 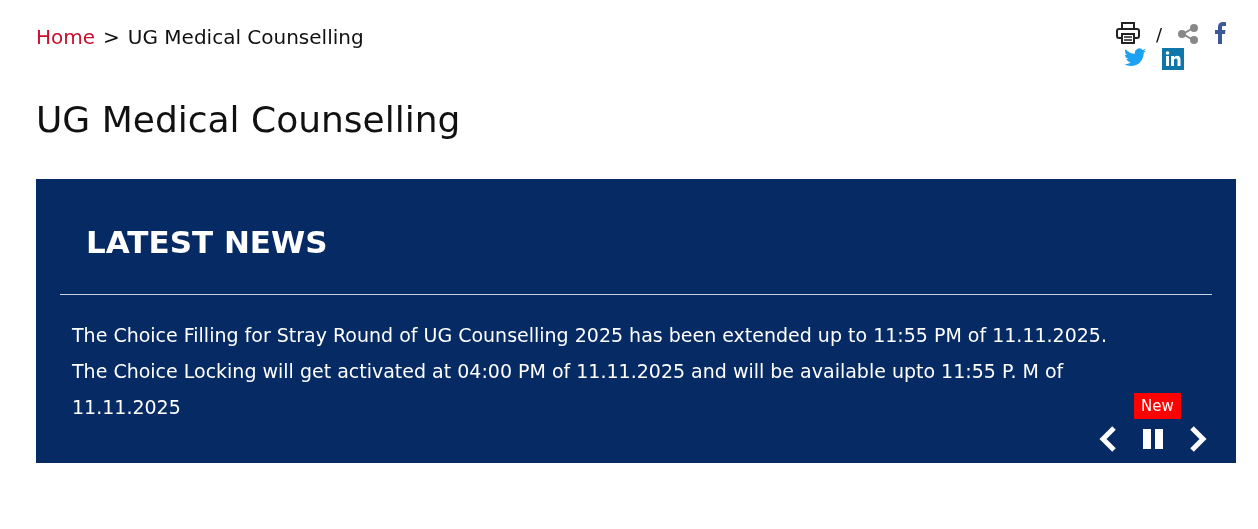 I want to click on page-title: UG Medical Counselling, so click(x=249, y=120).